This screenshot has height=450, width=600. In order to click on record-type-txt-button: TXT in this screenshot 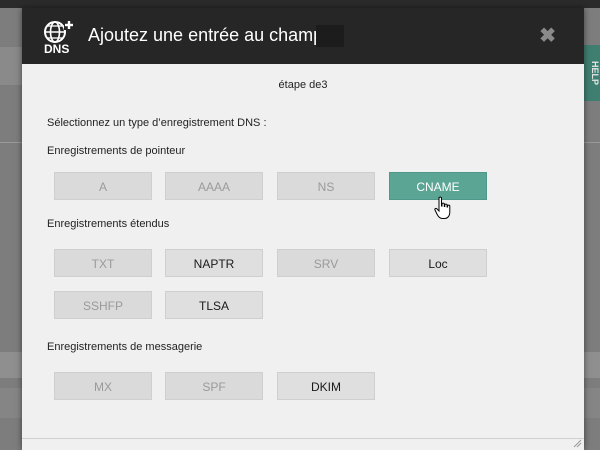, I will do `click(103, 263)`.